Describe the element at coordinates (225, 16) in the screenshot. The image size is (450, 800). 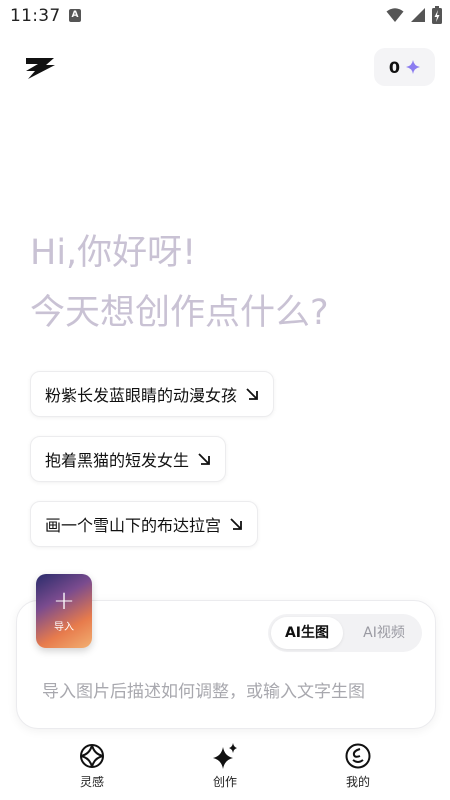
I see `status-bar: 11:37 A` at that location.